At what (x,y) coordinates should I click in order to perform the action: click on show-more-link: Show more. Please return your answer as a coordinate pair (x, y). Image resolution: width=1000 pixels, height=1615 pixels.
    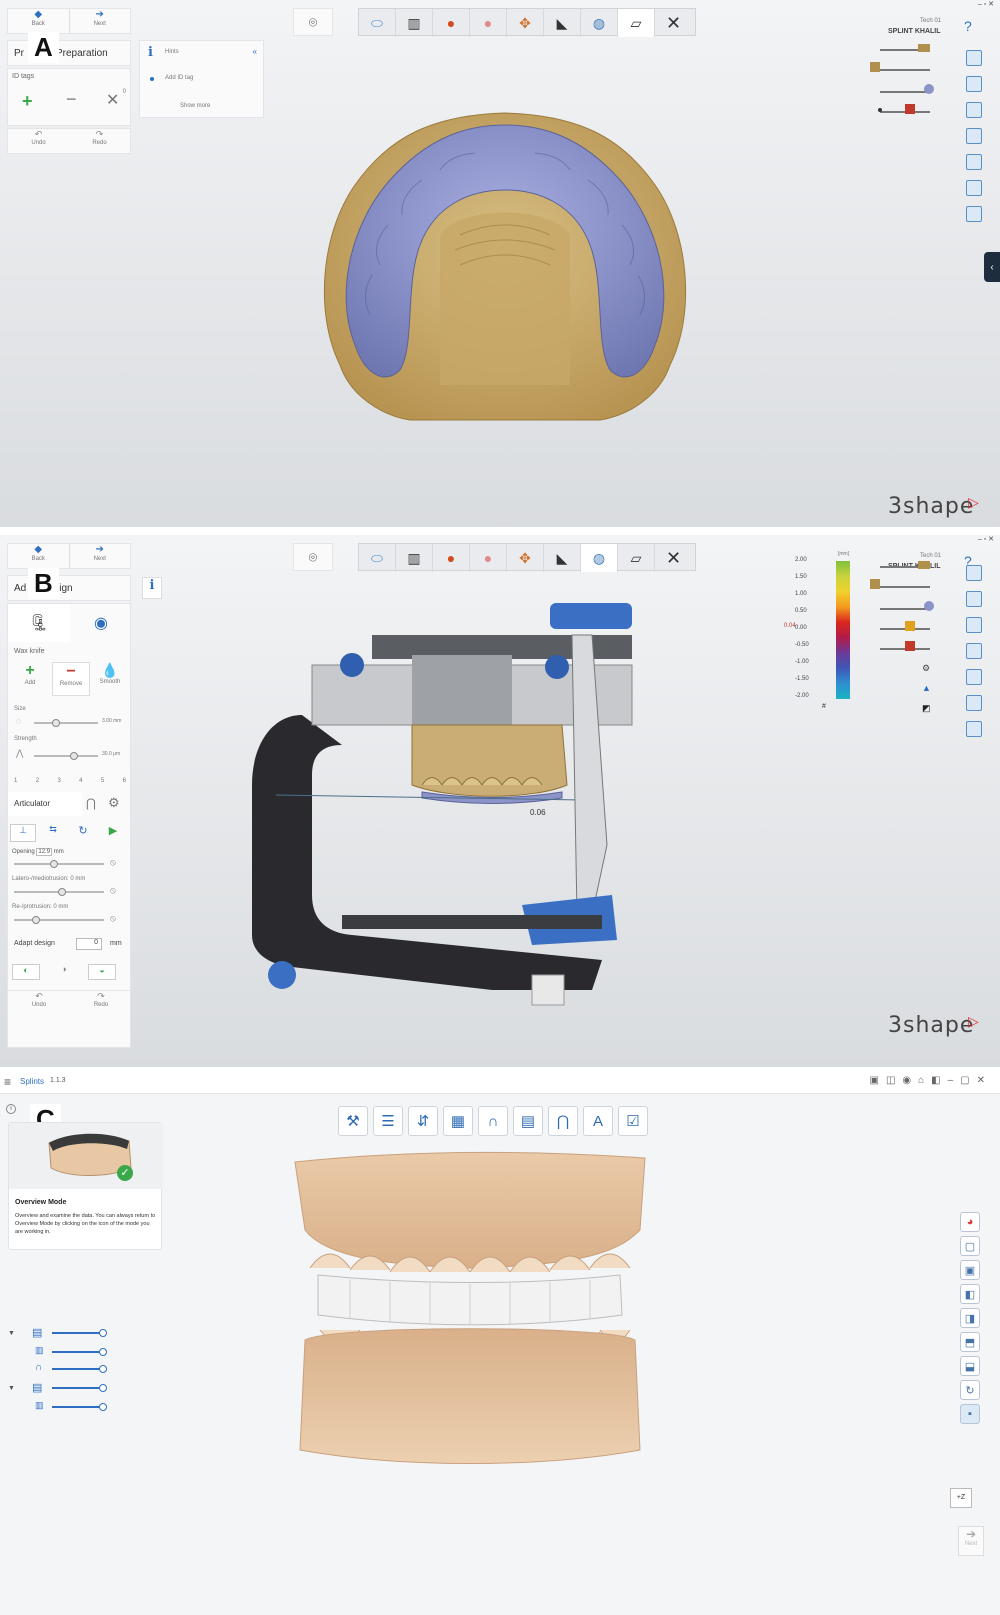
    Looking at the image, I should click on (195, 106).